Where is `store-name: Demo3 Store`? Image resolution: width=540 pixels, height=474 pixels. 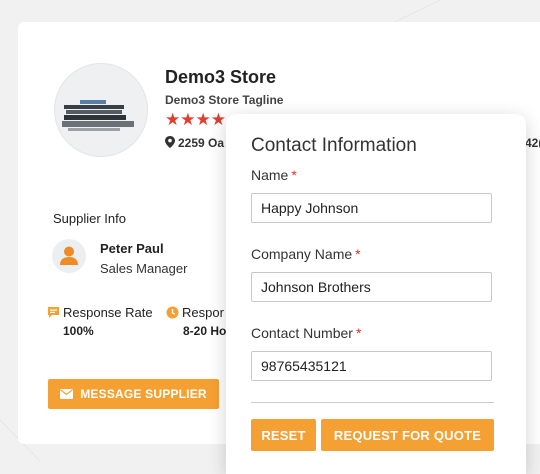
store-name: Demo3 Store is located at coordinates (221, 77).